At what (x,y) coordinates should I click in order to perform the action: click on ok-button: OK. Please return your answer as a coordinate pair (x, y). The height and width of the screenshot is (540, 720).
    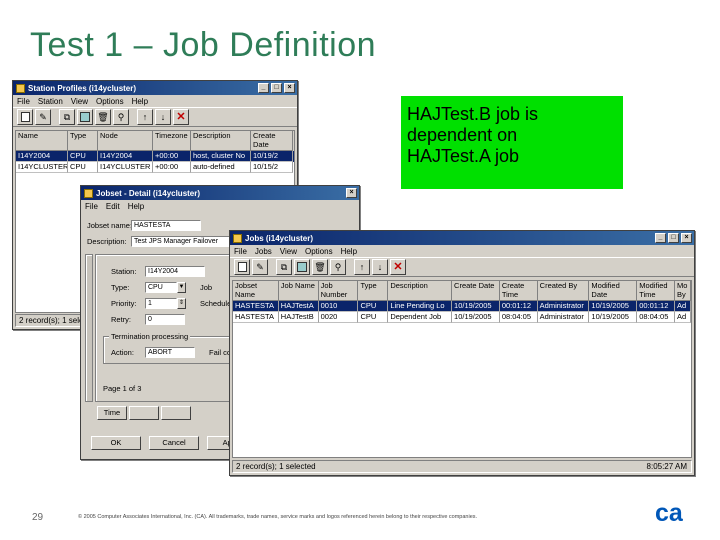
    Looking at the image, I should click on (116, 443).